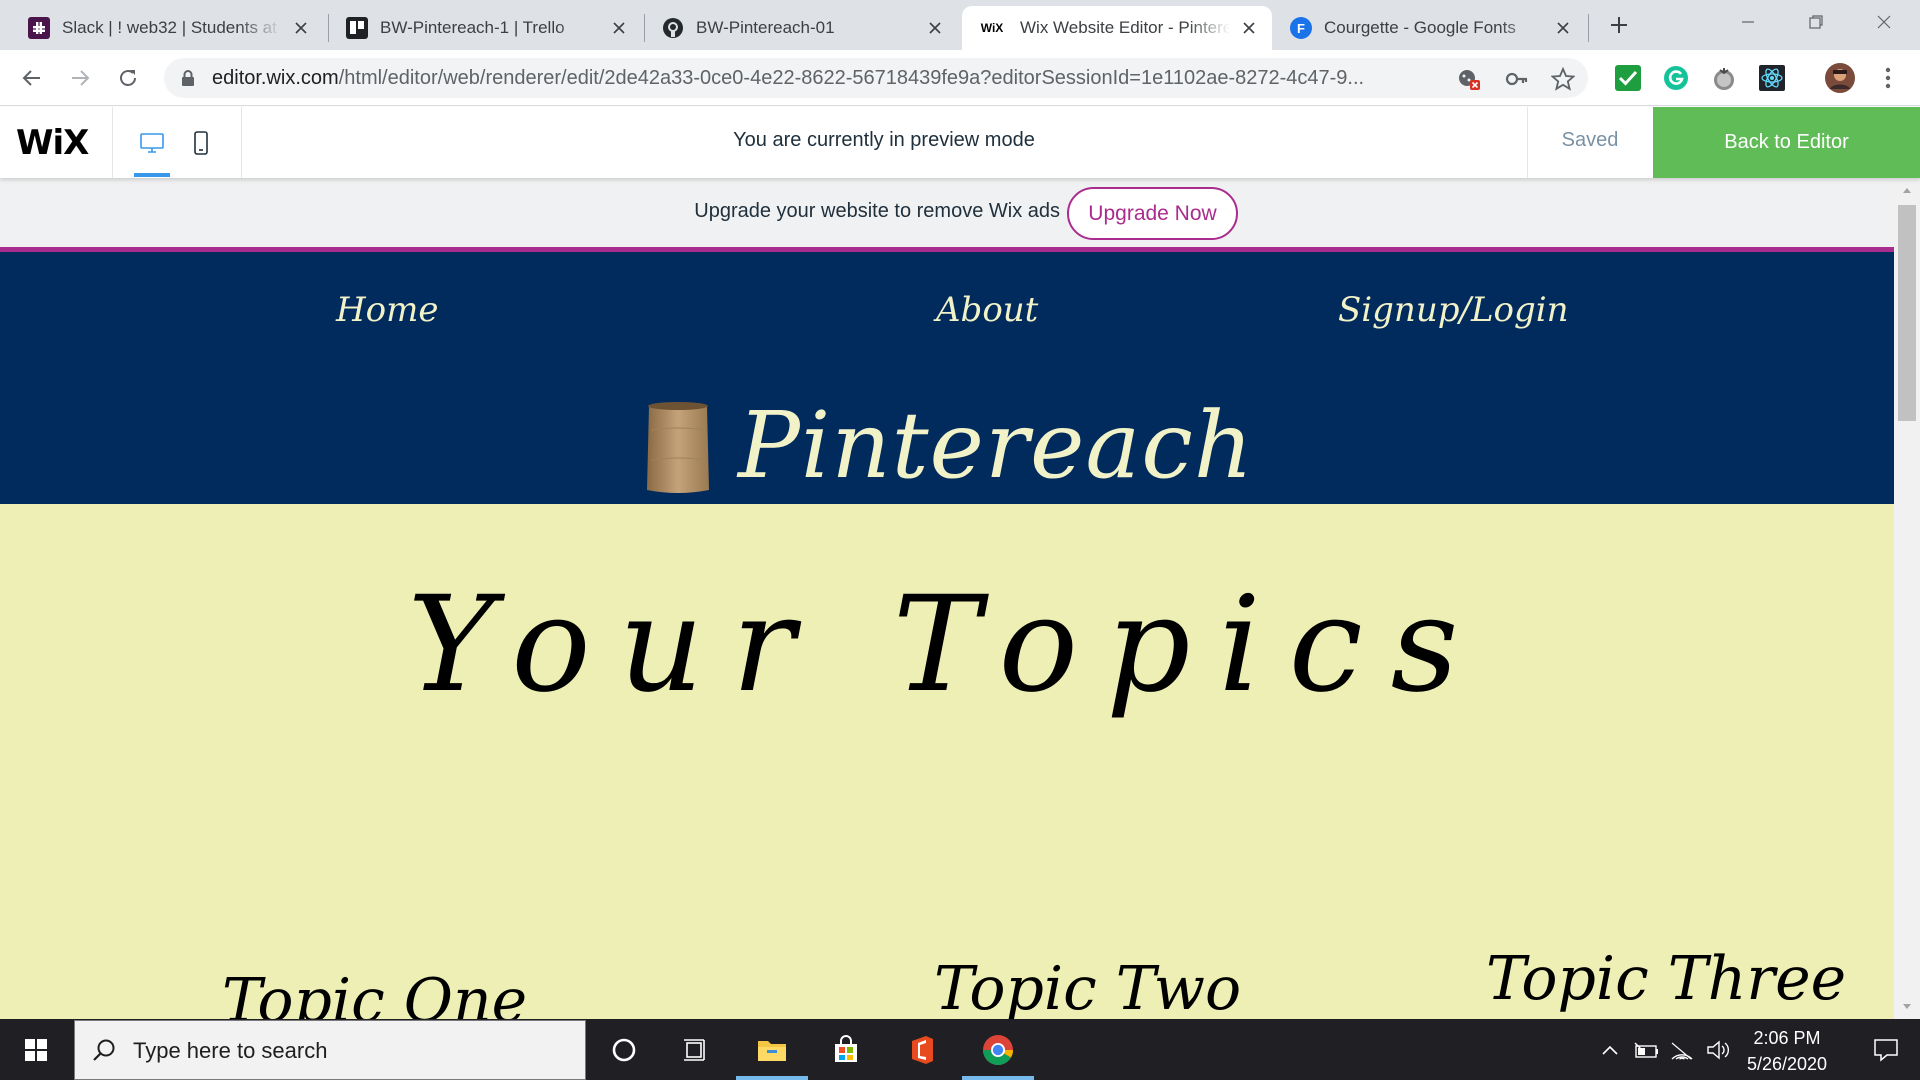 This screenshot has height=1080, width=1920. I want to click on restore-window-button, so click(1816, 22).